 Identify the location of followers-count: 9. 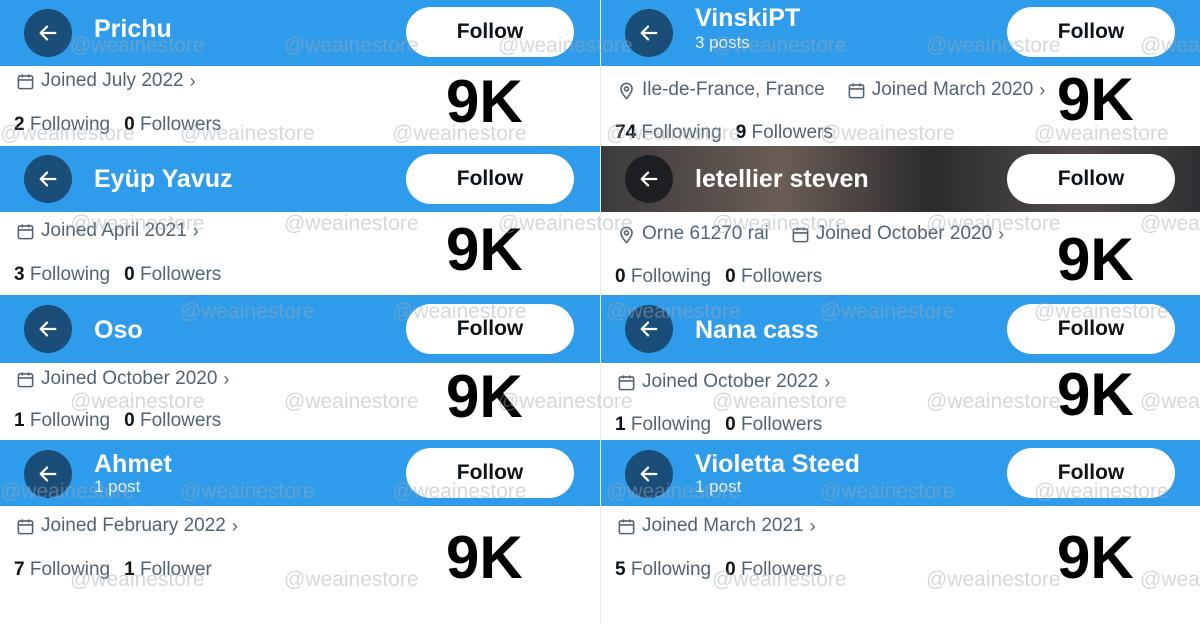
(741, 132).